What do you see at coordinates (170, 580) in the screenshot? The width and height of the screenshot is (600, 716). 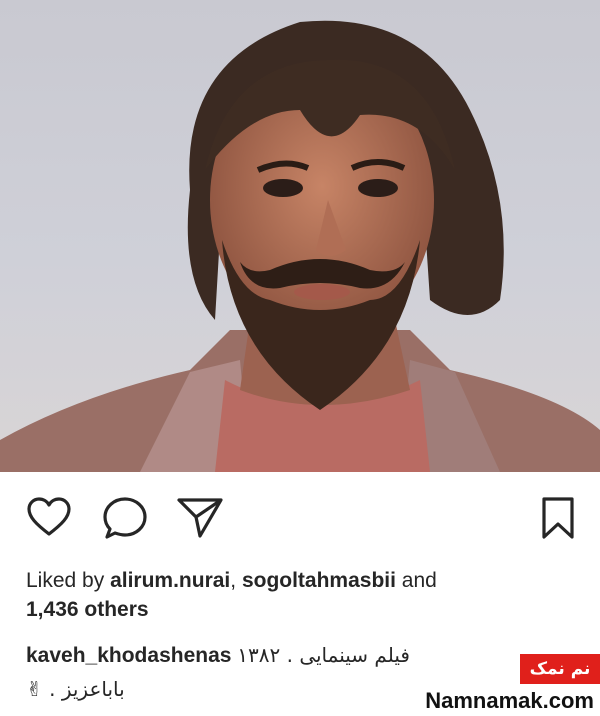 I see `liker-username: alirum.nurai` at bounding box center [170, 580].